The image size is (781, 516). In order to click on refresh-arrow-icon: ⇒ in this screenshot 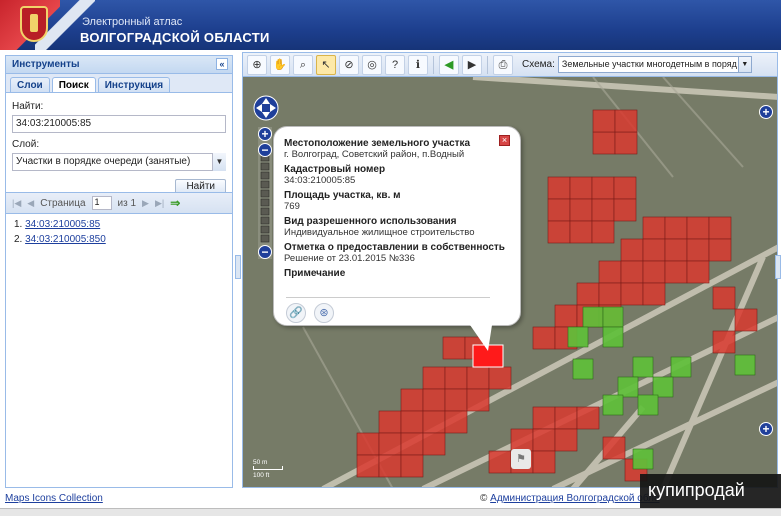, I will do `click(175, 203)`.